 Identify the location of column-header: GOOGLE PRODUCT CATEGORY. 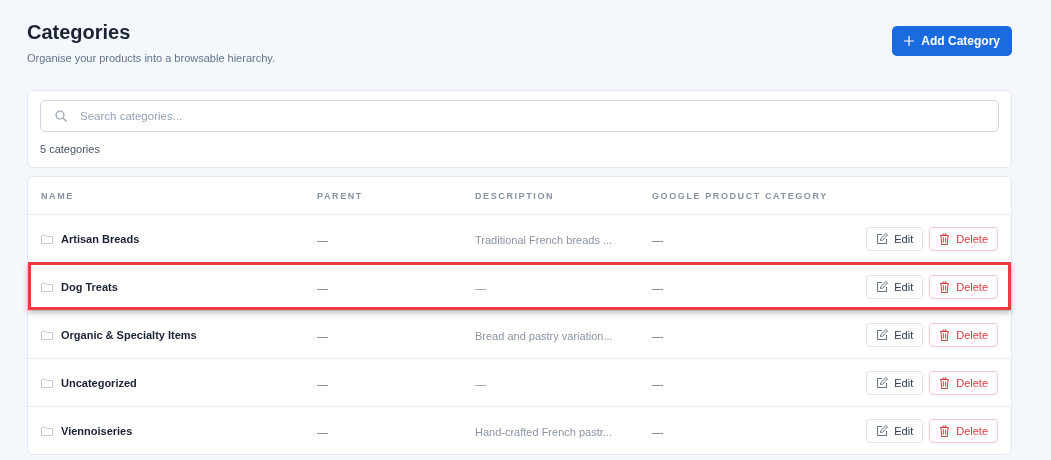
(740, 195).